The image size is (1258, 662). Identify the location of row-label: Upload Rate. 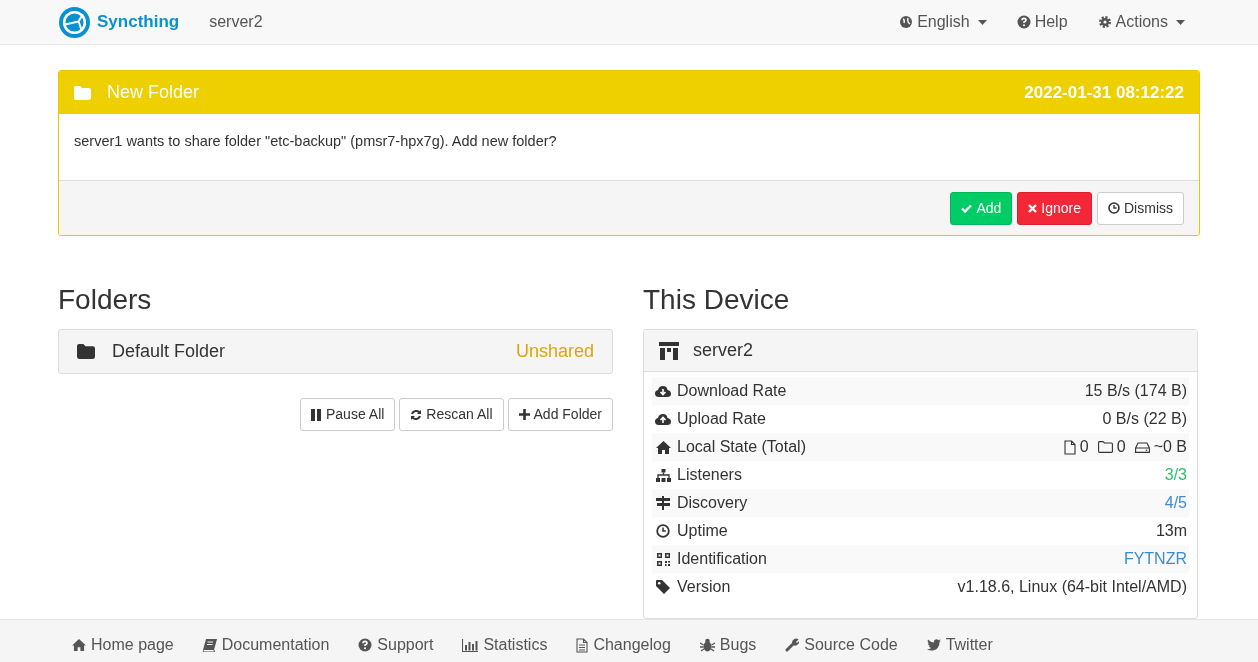
(721, 419).